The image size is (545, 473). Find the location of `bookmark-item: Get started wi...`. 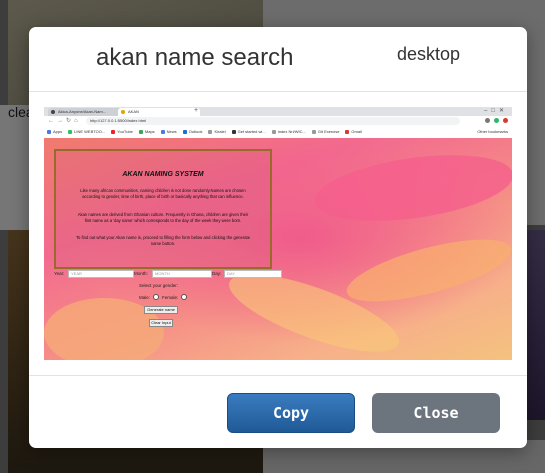

bookmark-item: Get started wi... is located at coordinates (248, 131).